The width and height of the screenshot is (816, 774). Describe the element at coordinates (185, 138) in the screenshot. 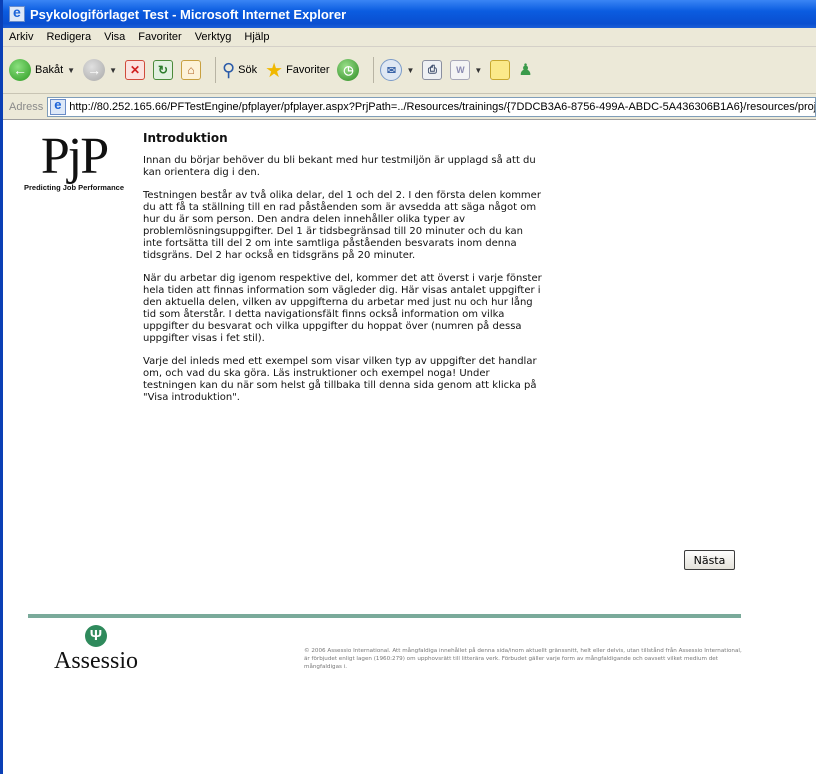

I see `page-title: Introduktion` at that location.